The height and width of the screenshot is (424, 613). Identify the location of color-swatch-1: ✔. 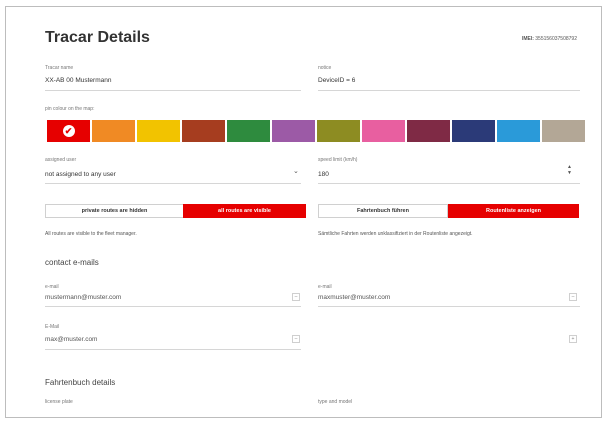
(68, 131).